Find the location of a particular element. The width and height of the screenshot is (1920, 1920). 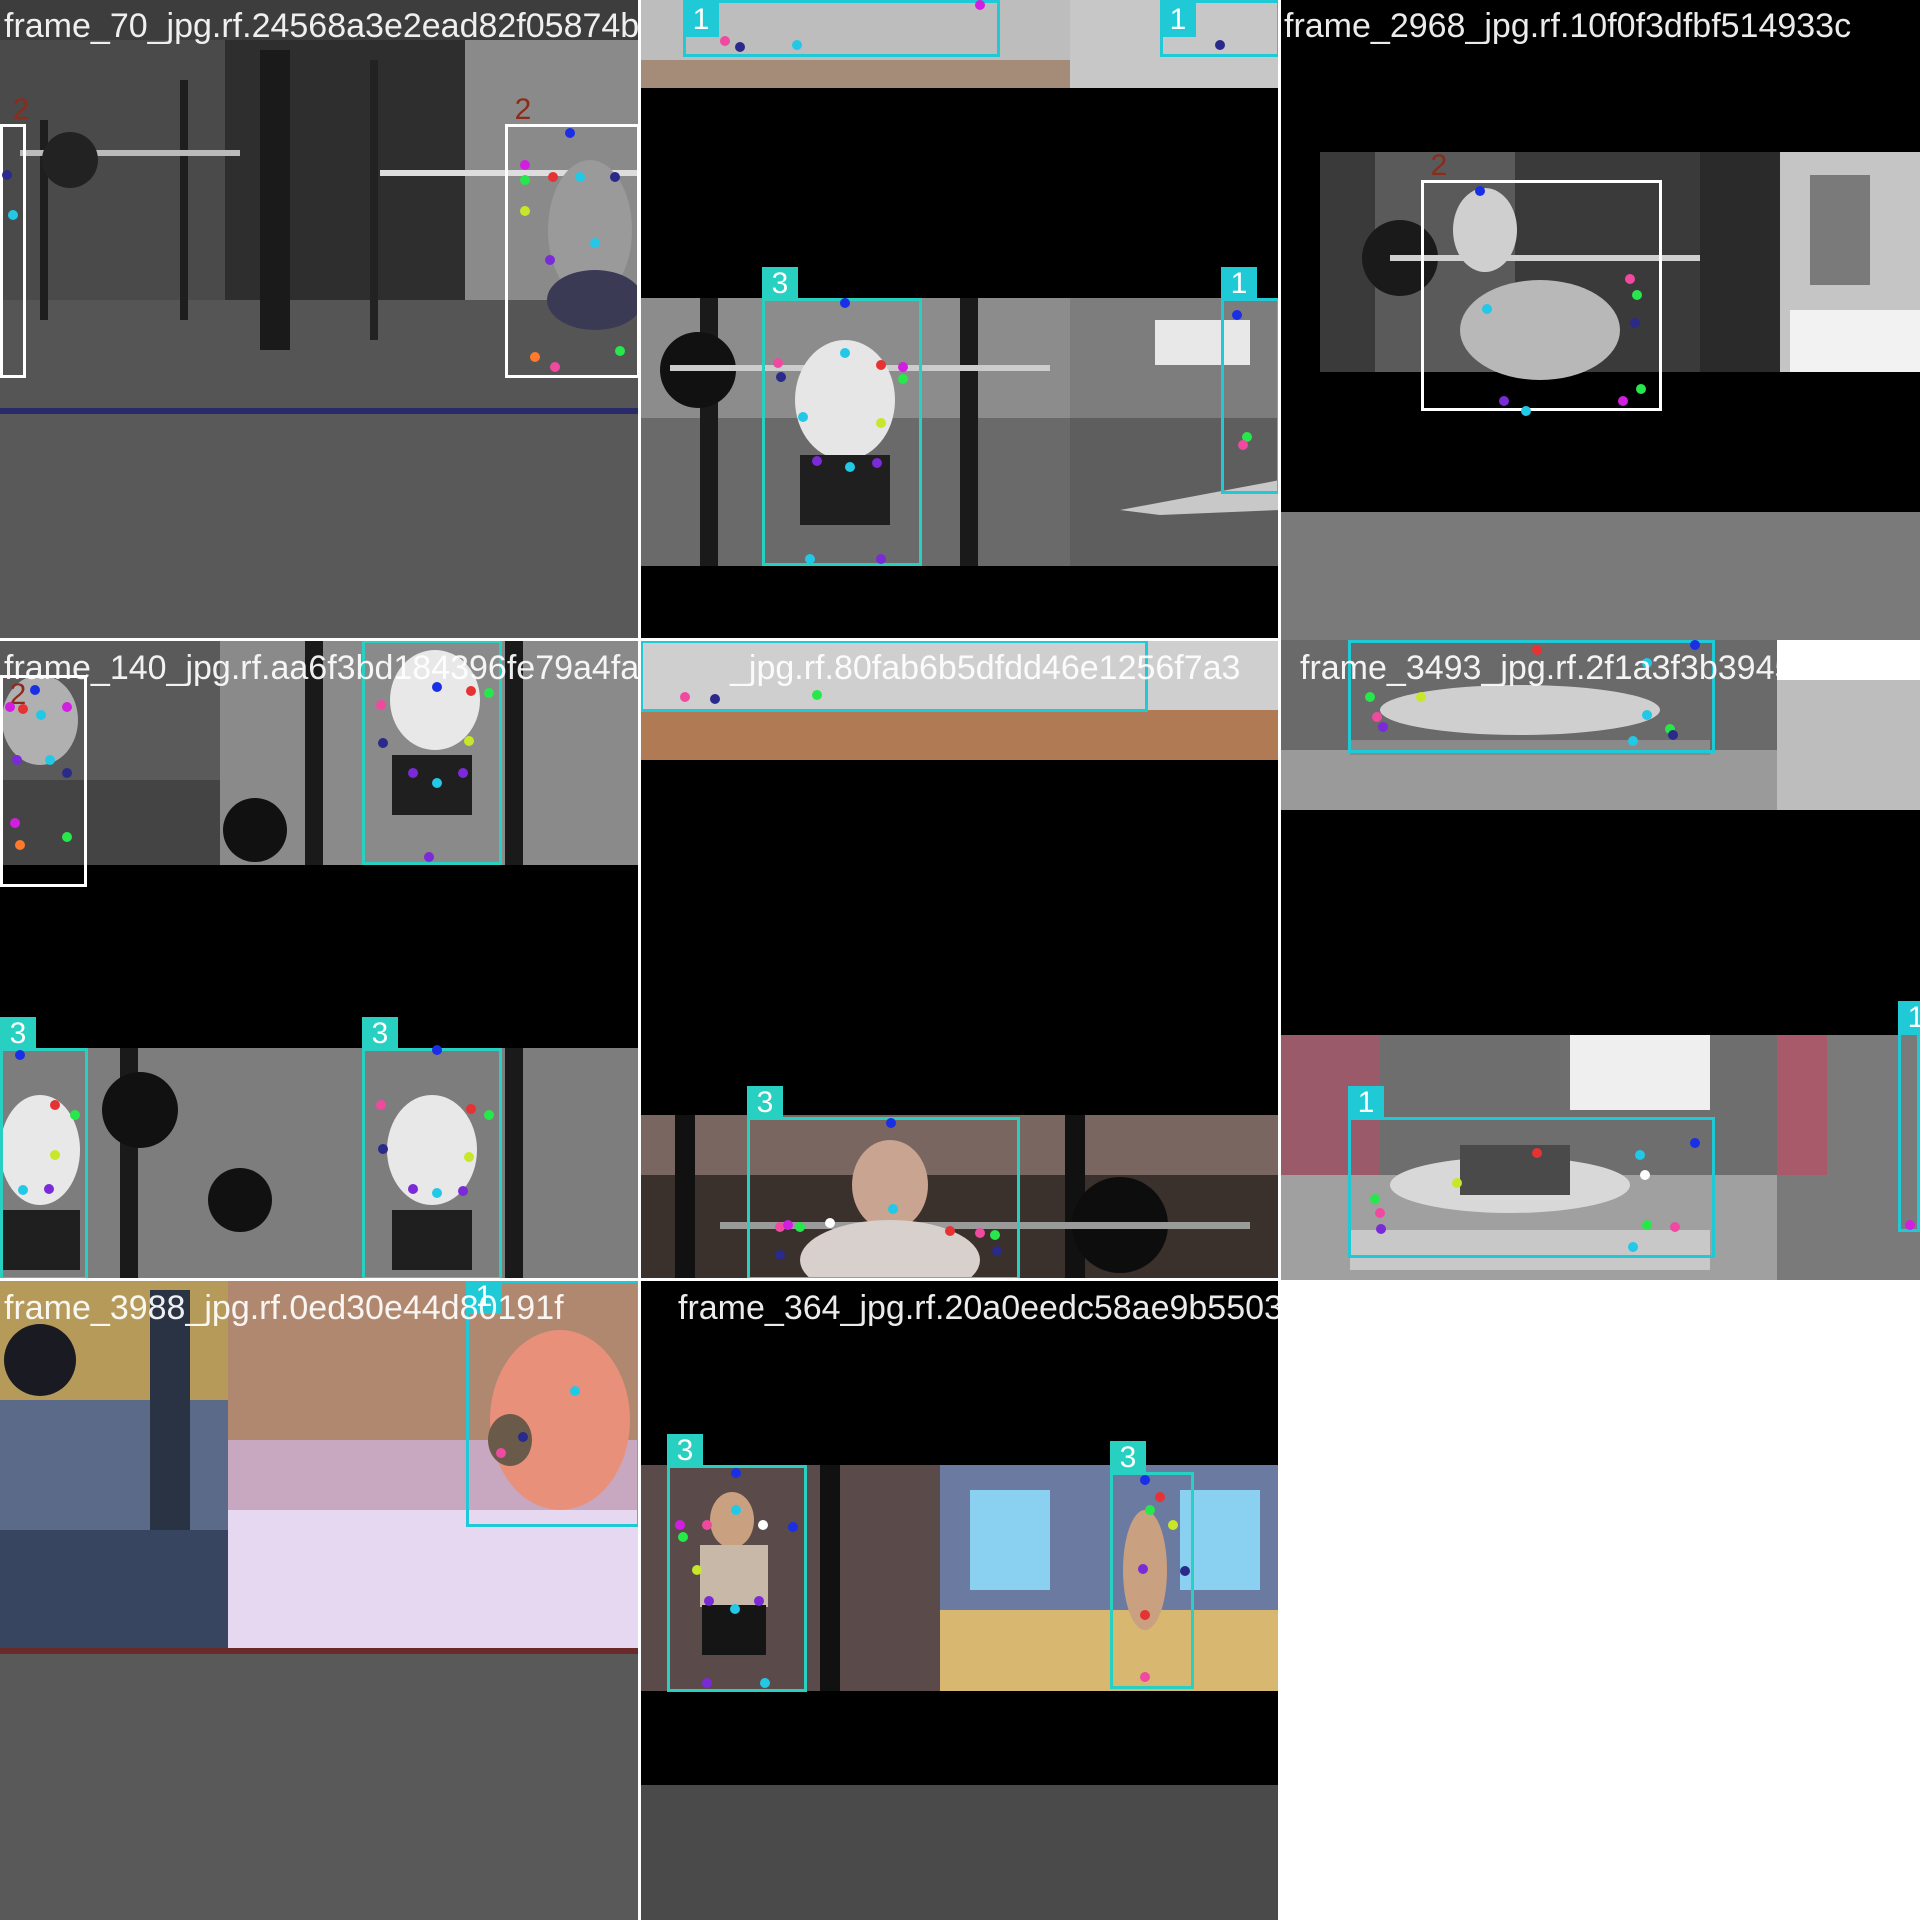

image-filename: frame_364_jpg.rf.20a0eedc58ae9b55034ac10 is located at coordinates (979, 1308).